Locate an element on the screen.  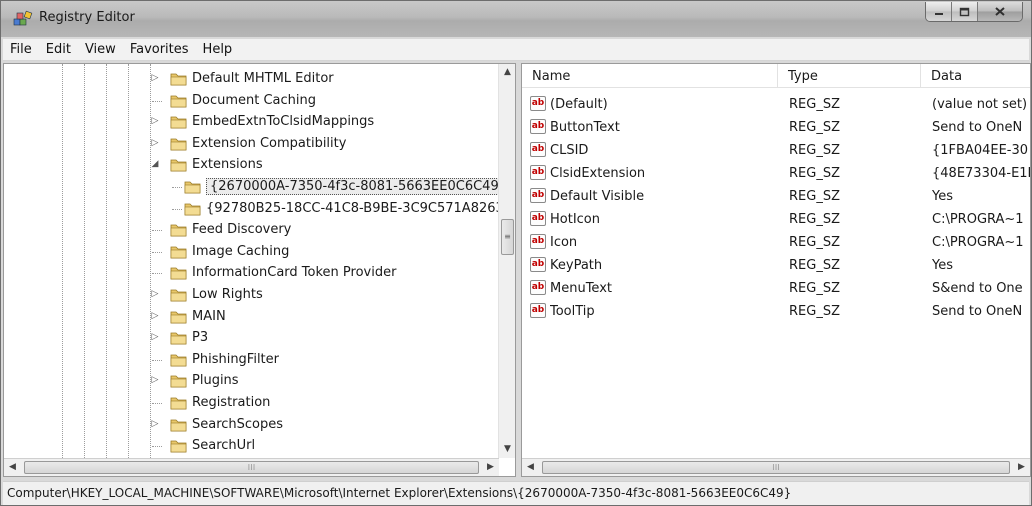
close-button is located at coordinates (1000, 11).